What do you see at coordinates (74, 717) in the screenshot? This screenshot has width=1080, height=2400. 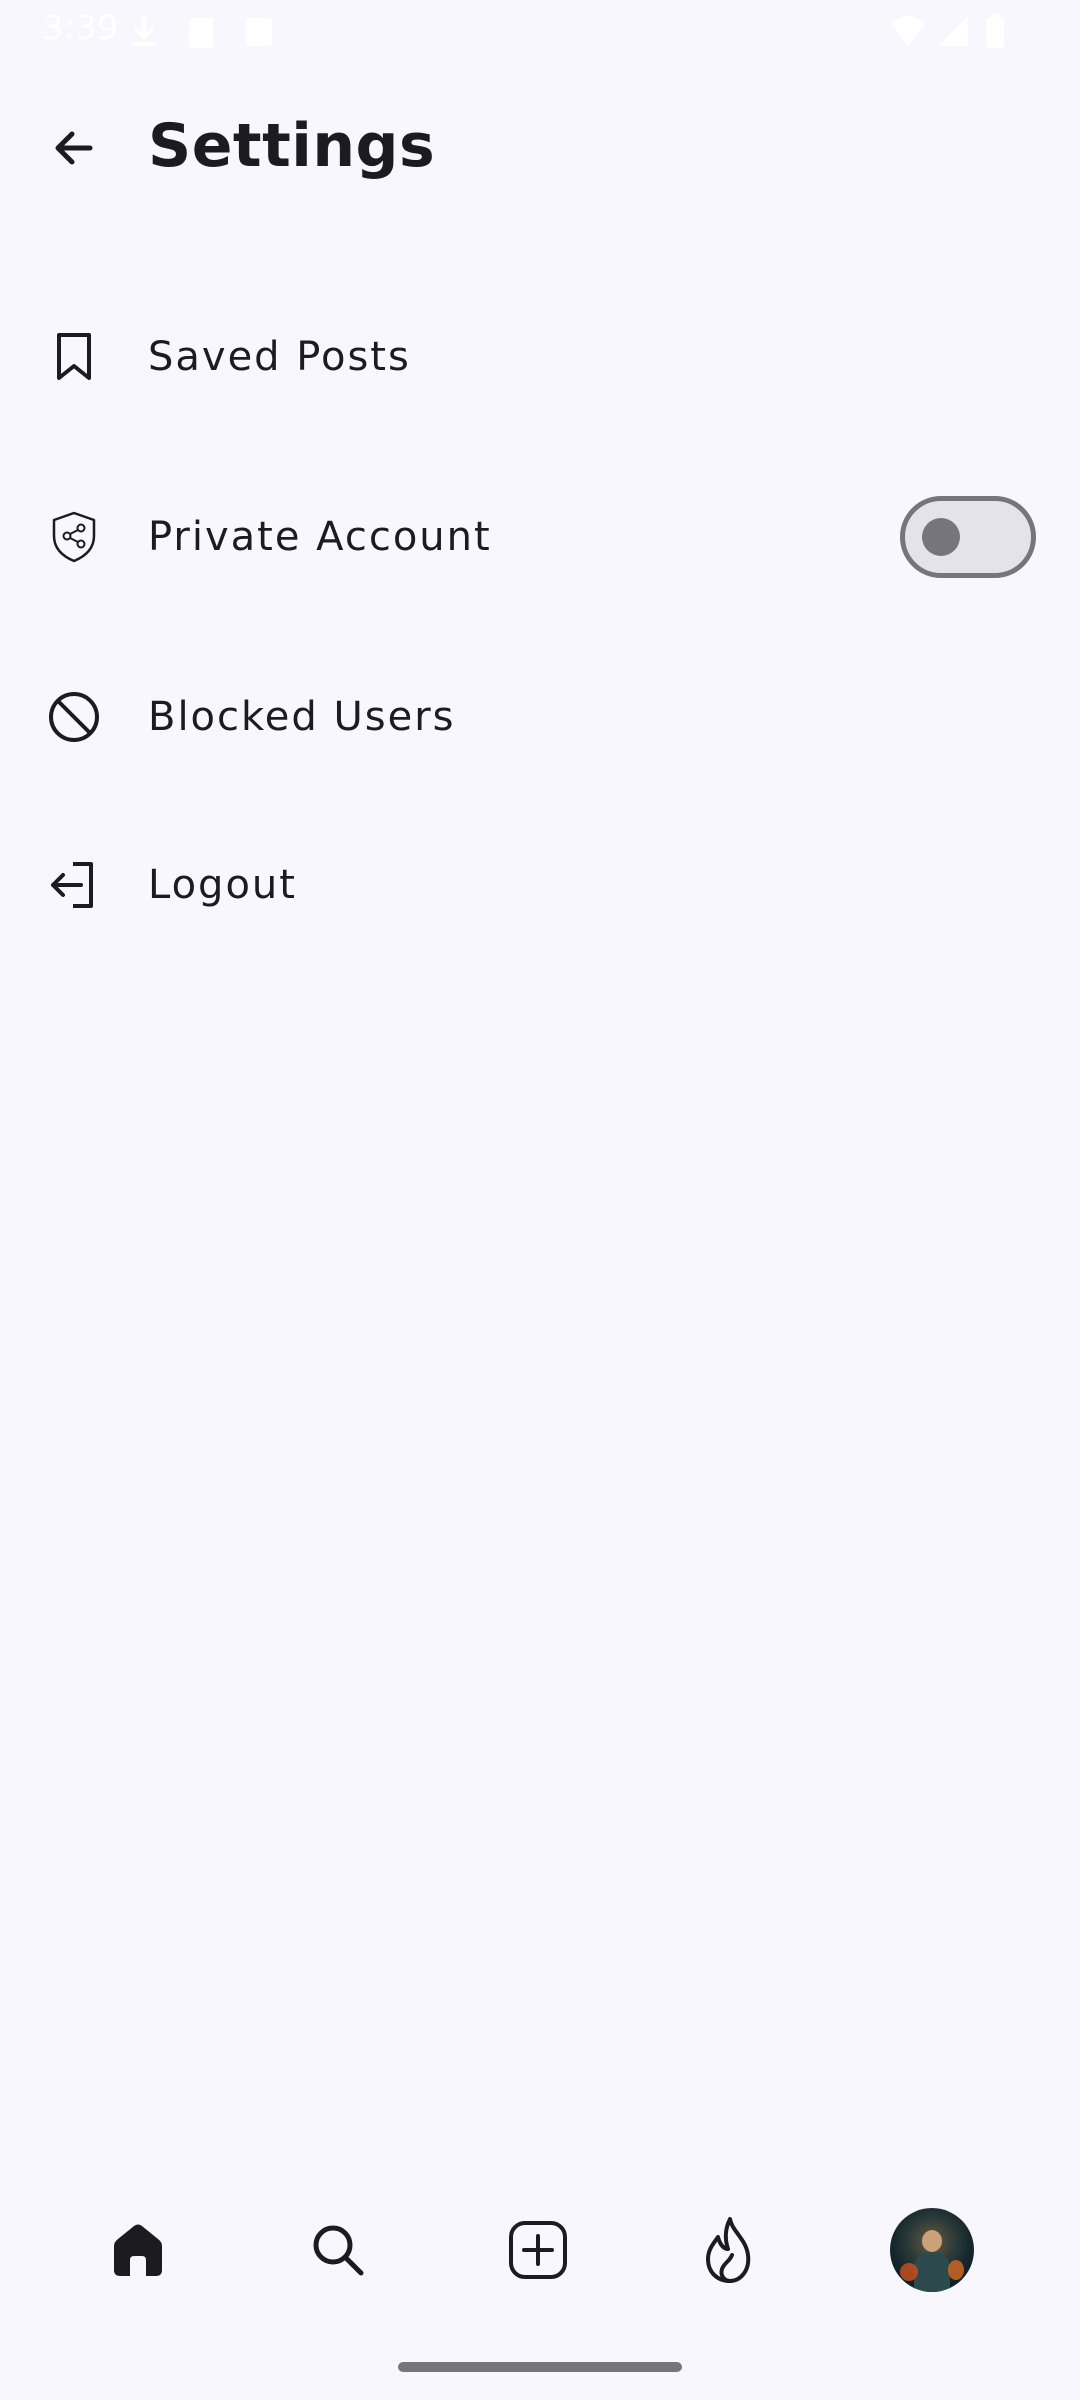 I see `block-icon` at bounding box center [74, 717].